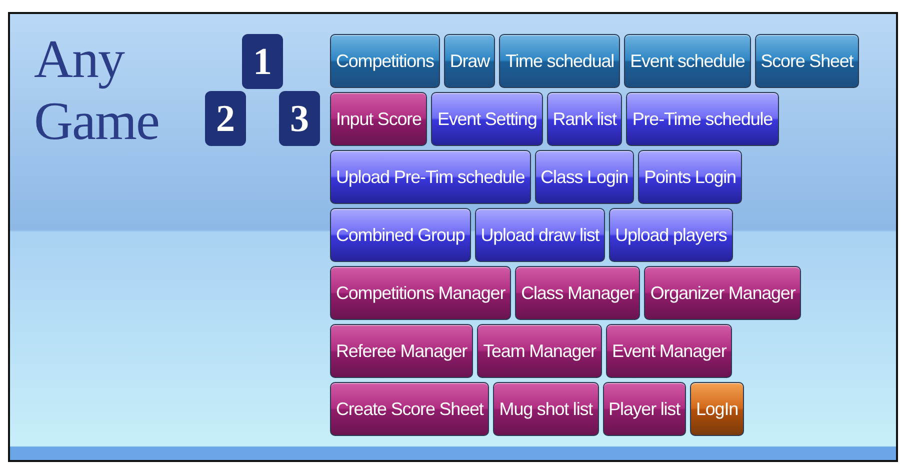 The image size is (901, 467). I want to click on menu-button: Class Manager, so click(577, 293).